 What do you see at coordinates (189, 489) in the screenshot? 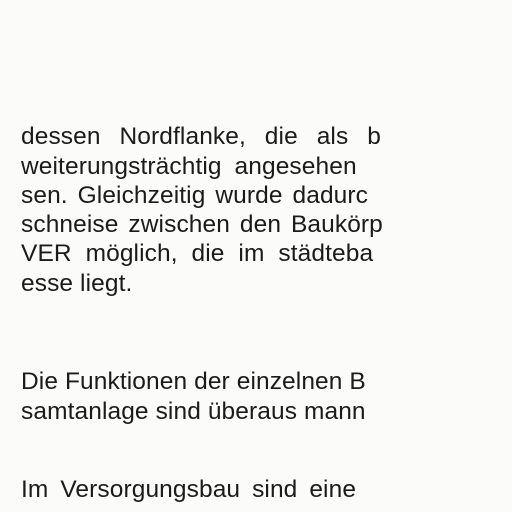
I see `text-line: Im Versorgungsbau sind eine` at bounding box center [189, 489].